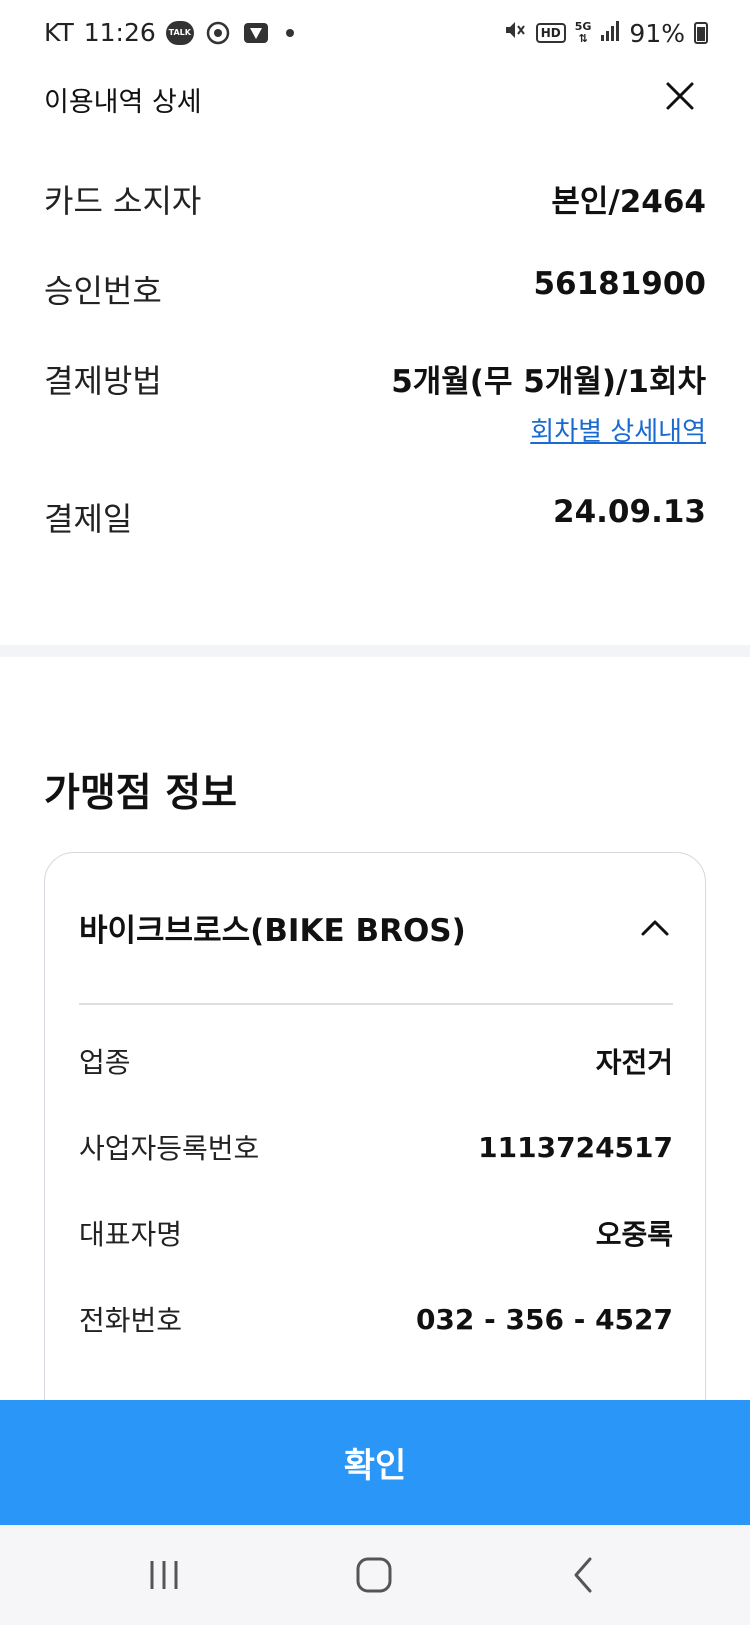 The height and width of the screenshot is (1625, 750). What do you see at coordinates (103, 381) in the screenshot?
I see `payment-method-label: 결제방법` at bounding box center [103, 381].